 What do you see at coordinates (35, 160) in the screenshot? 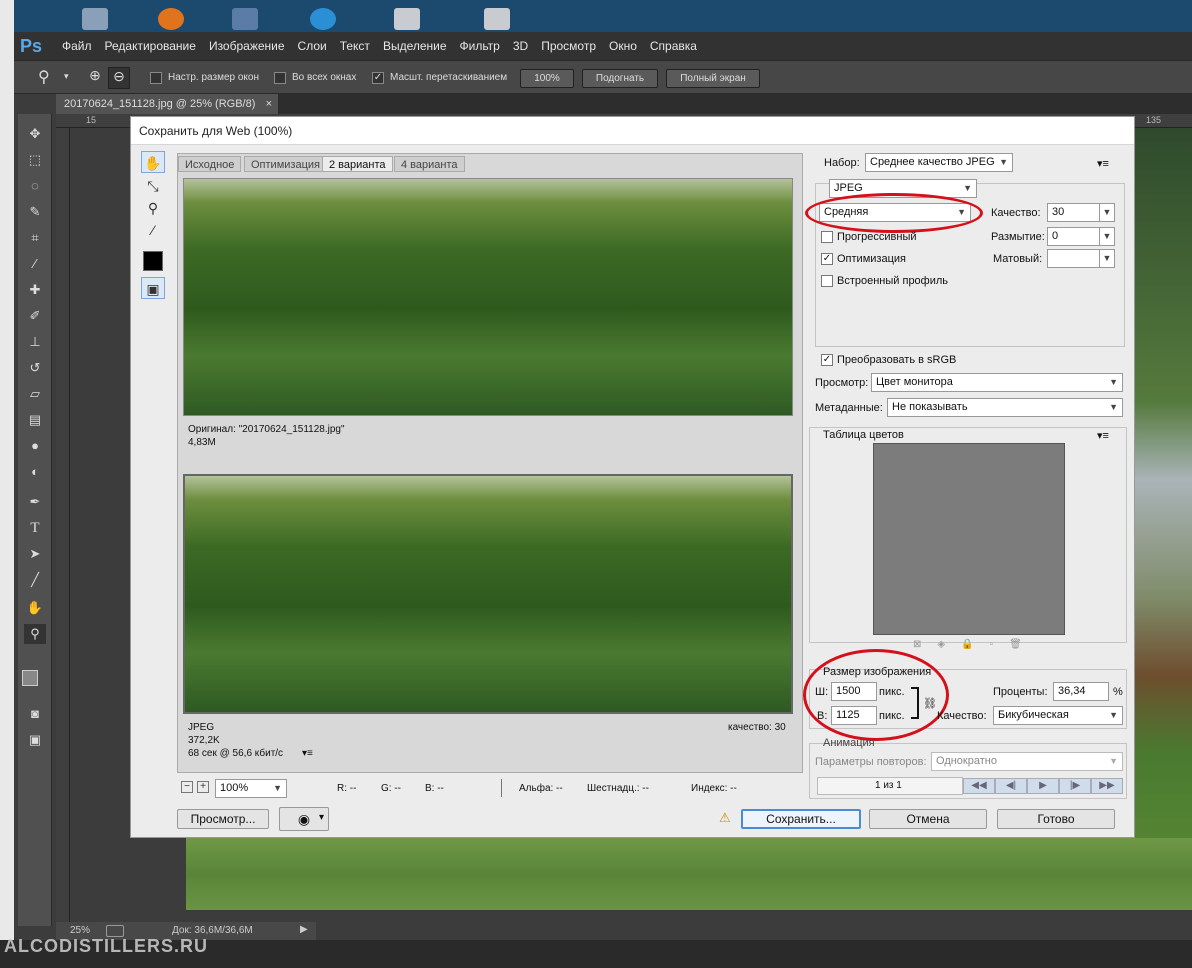
I see `marquee-tool-icon: ⬚` at bounding box center [35, 160].